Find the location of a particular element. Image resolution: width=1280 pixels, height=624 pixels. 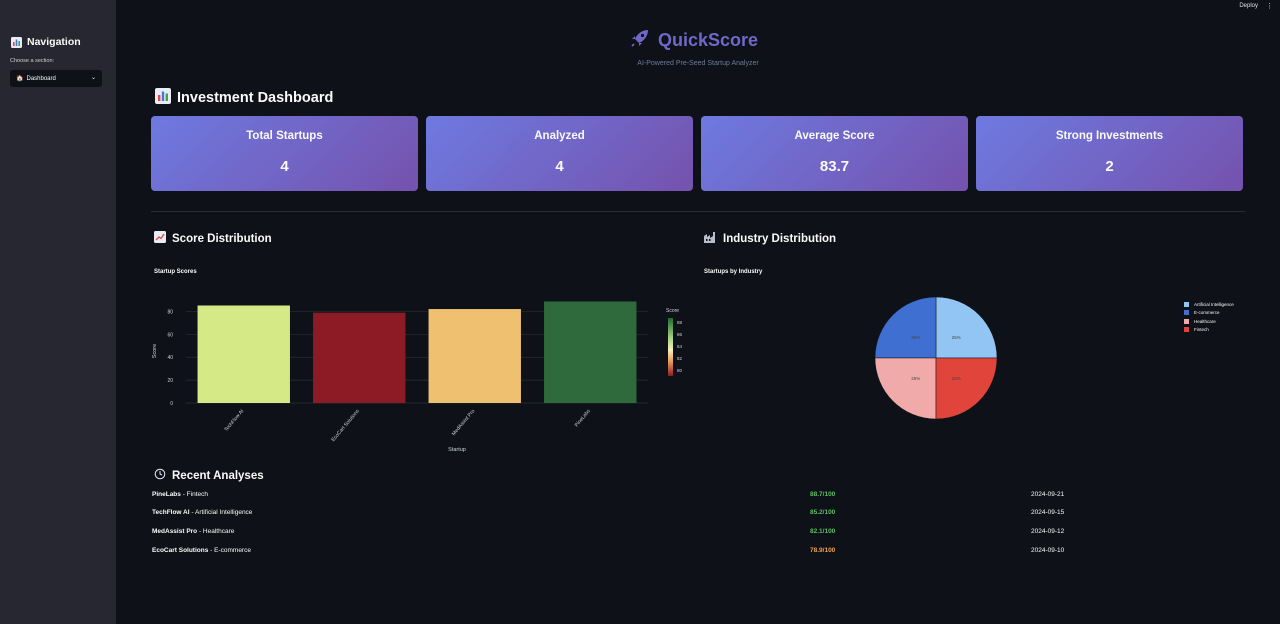

industry-distribution-title: Industry Distribution is located at coordinates (770, 238).